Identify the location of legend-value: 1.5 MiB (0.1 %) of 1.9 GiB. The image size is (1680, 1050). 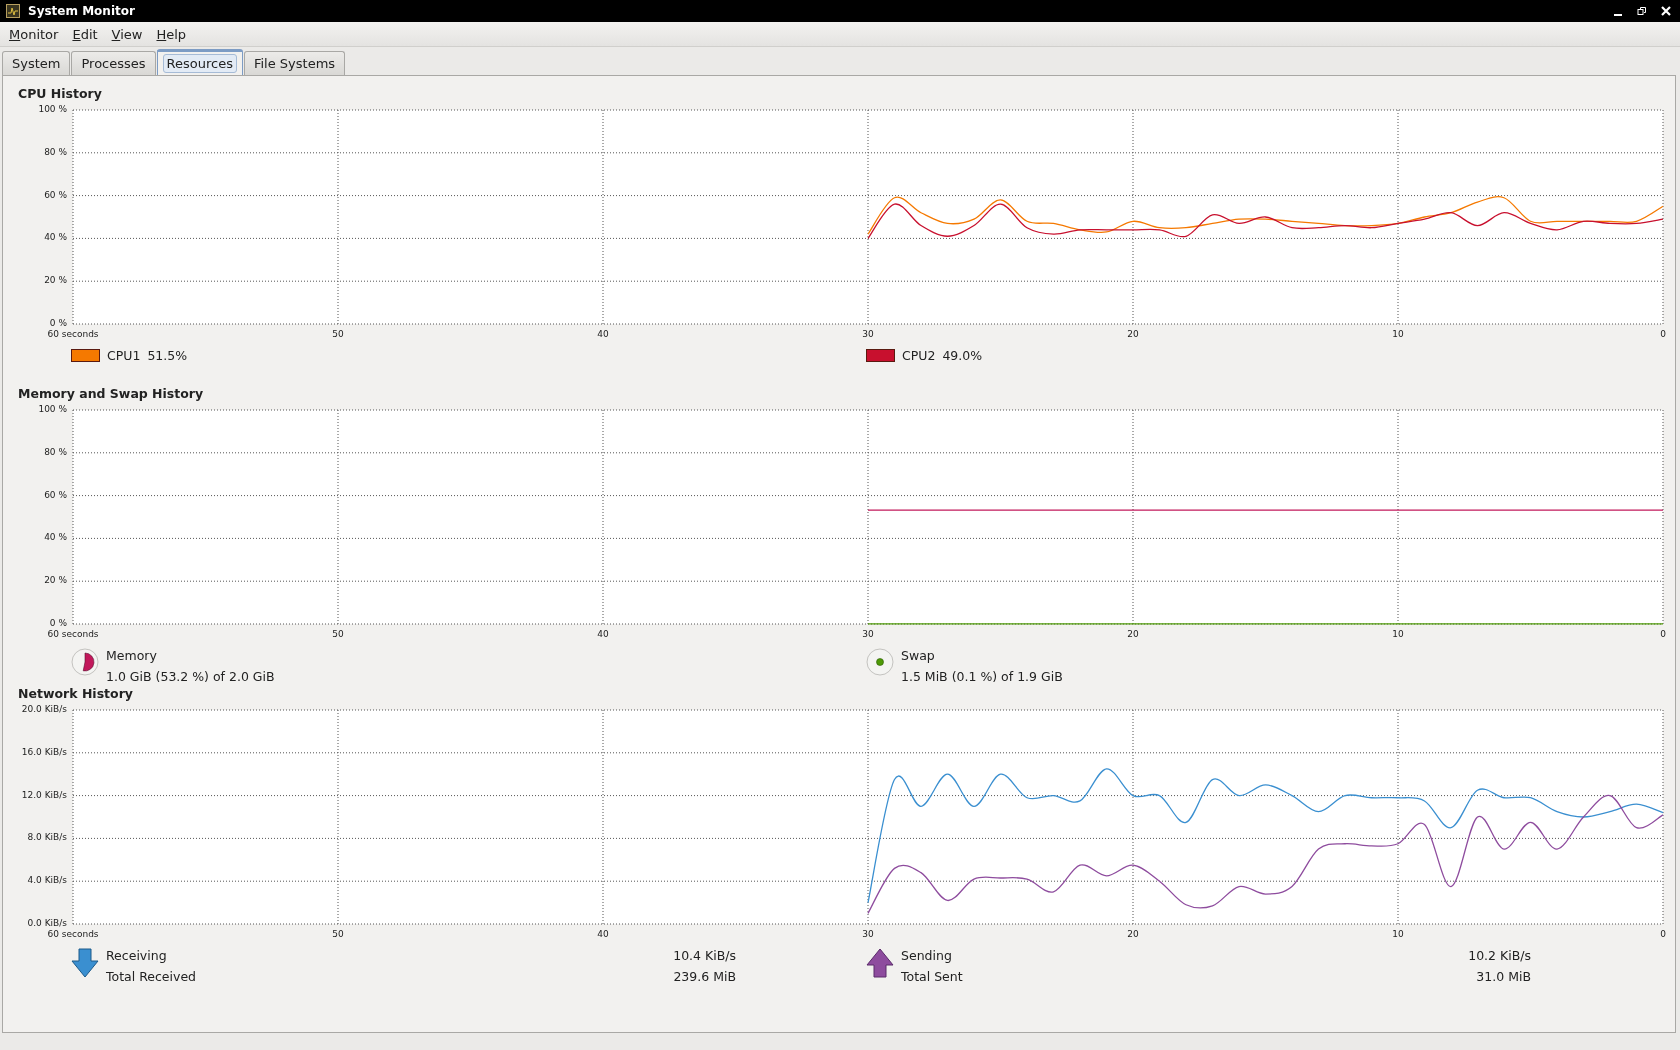
(982, 676).